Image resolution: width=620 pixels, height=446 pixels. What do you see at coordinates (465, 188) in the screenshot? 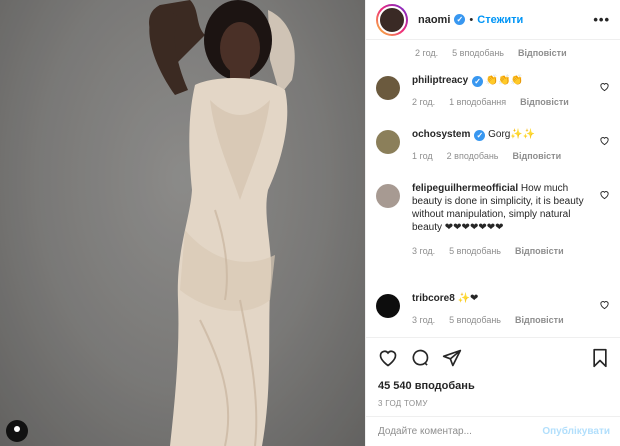
I see `commenter-username: felipeguilhermeofficial` at bounding box center [465, 188].